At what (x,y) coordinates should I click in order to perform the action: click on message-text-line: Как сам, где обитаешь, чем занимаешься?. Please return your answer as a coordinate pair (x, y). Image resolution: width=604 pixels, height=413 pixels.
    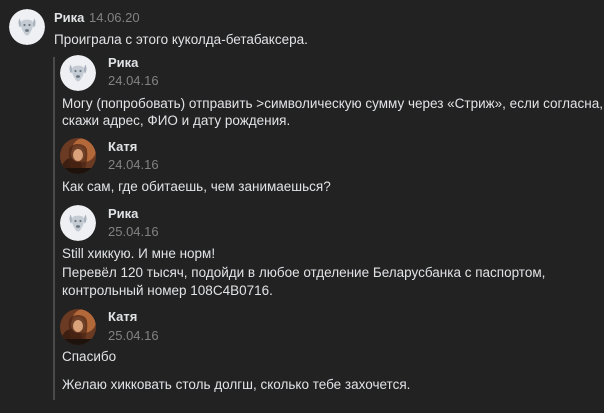
    Looking at the image, I should click on (196, 186).